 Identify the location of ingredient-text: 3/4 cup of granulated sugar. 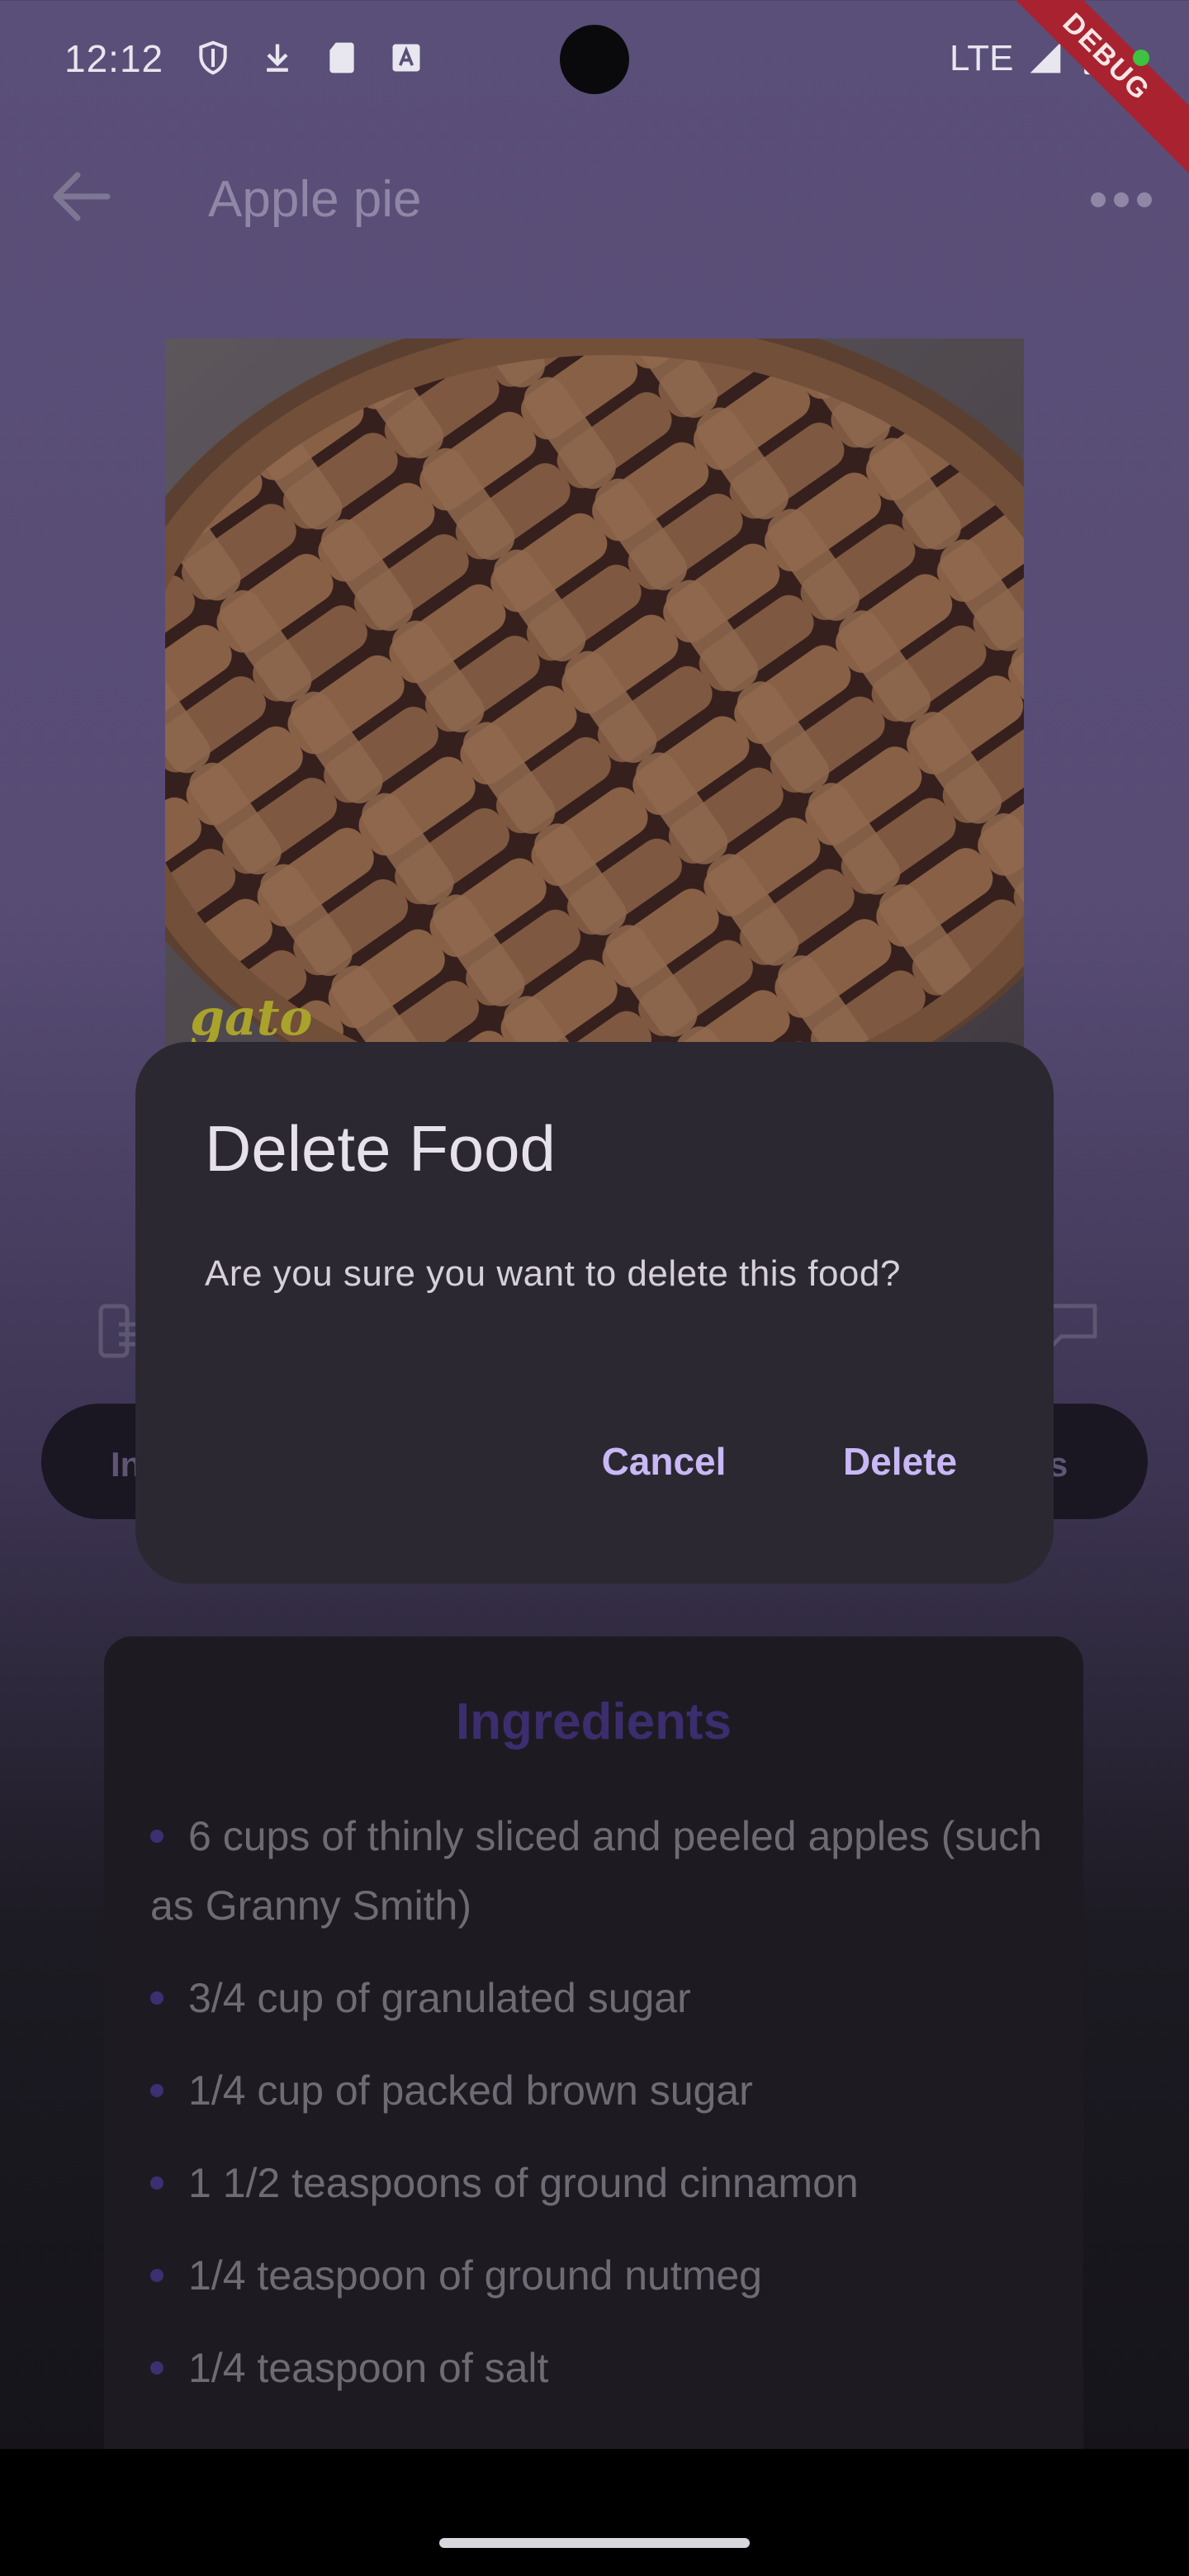
(439, 1998).